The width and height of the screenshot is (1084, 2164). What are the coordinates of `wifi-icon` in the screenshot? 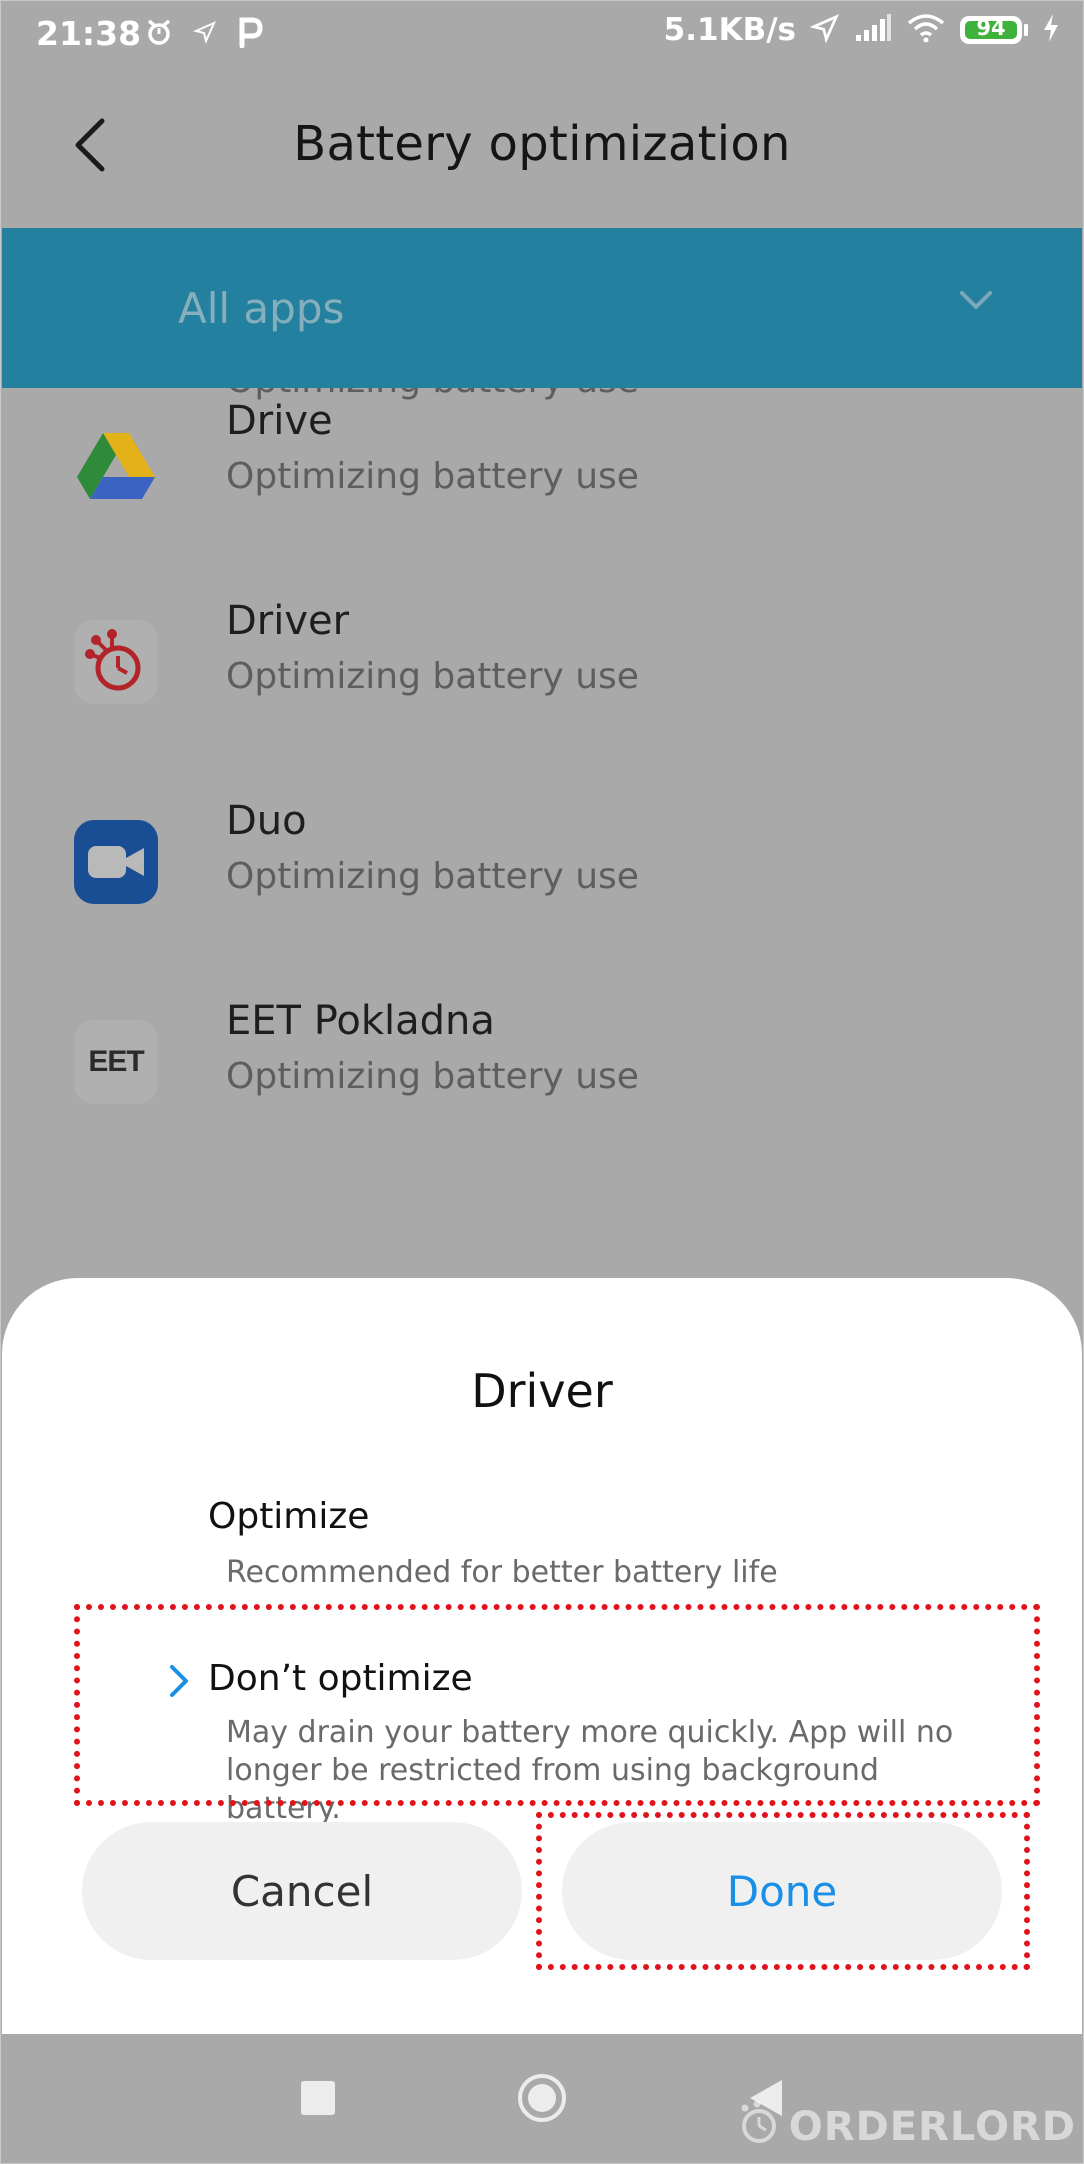 It's located at (926, 30).